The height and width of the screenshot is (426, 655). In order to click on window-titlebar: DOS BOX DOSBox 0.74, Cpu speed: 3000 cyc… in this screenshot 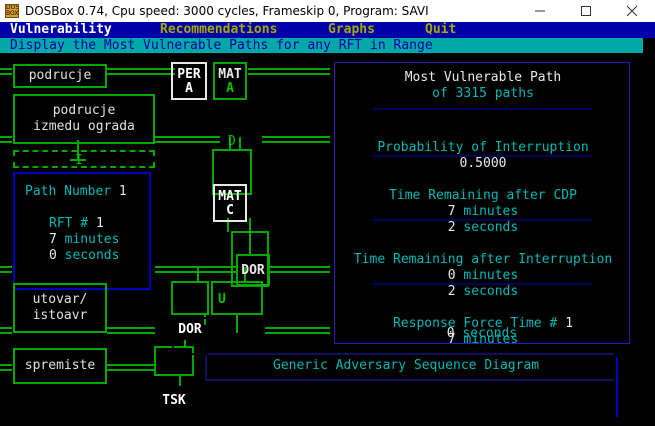, I will do `click(327, 11)`.